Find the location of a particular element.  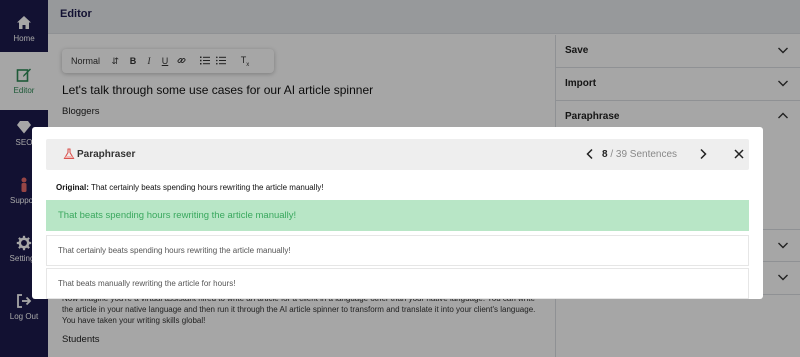

chevron-left-icon is located at coordinates (590, 154).